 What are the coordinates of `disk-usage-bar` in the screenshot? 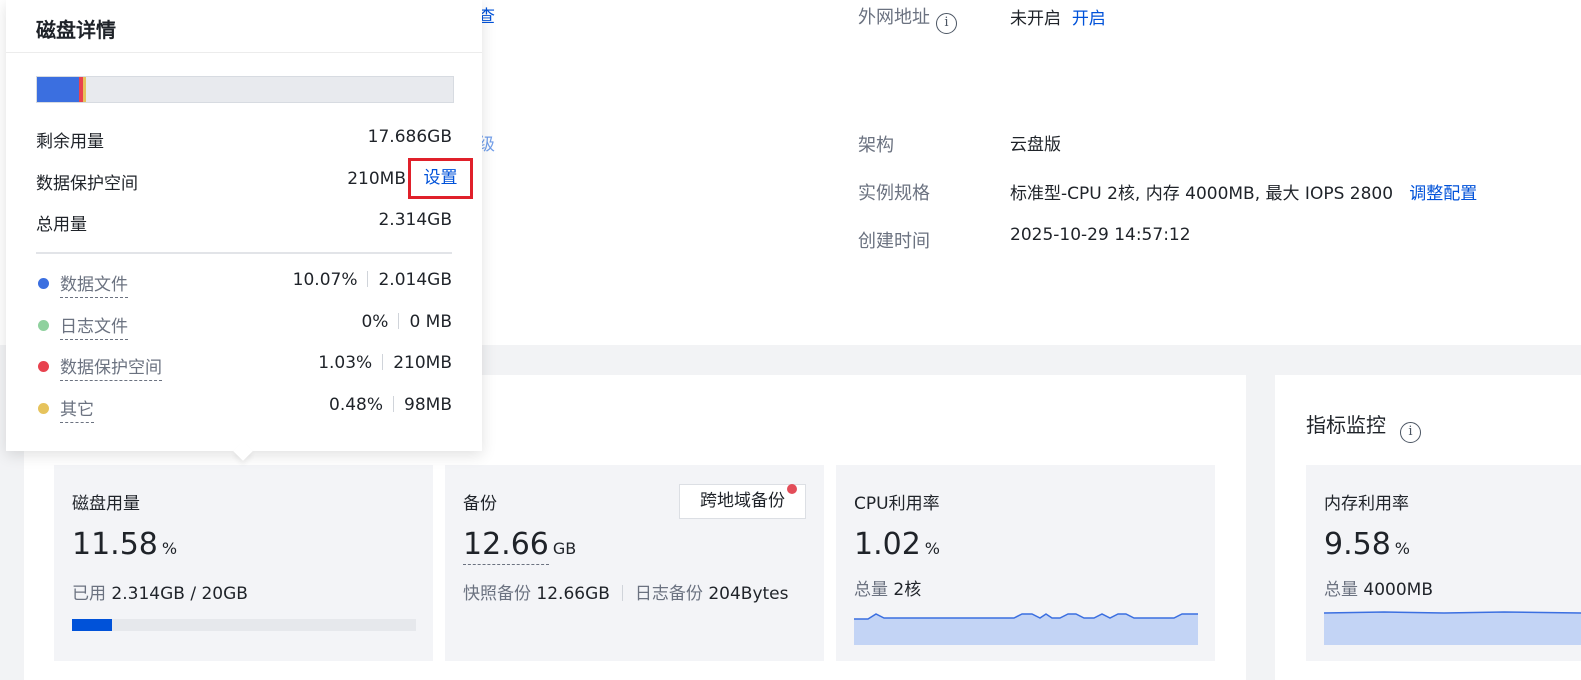 It's located at (244, 625).